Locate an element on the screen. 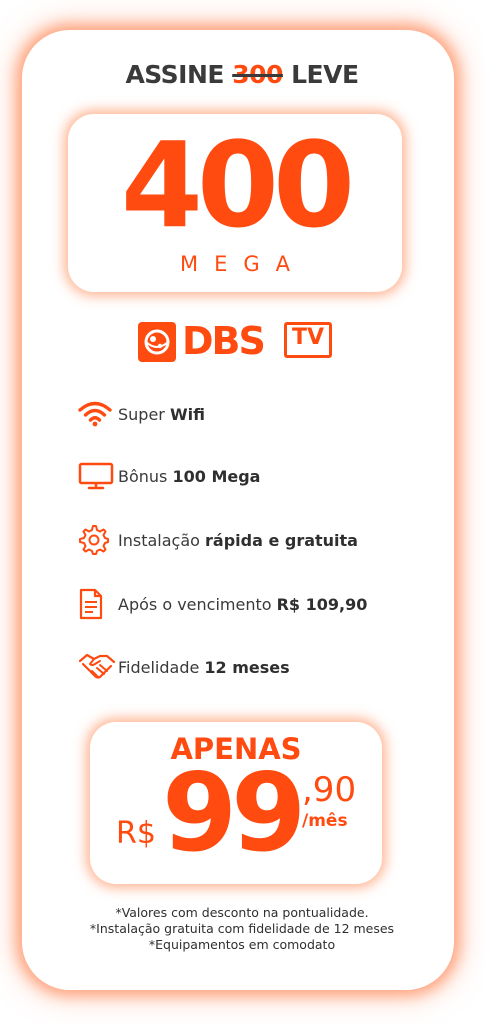 The image size is (484, 1024). feature-label: Instalação rápida e gratuita is located at coordinates (238, 540).